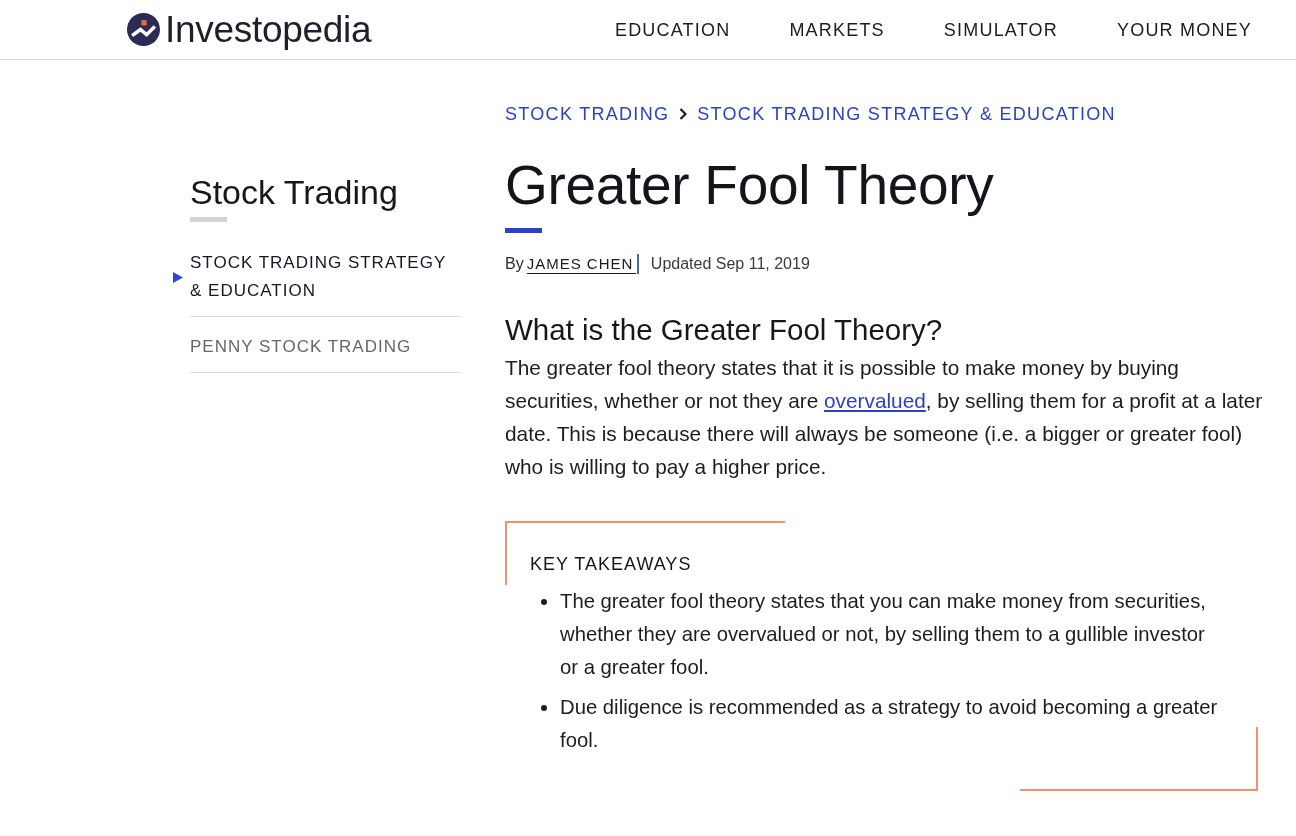  Describe the element at coordinates (672, 29) in the screenshot. I see `nav-link: EDUCATION` at that location.